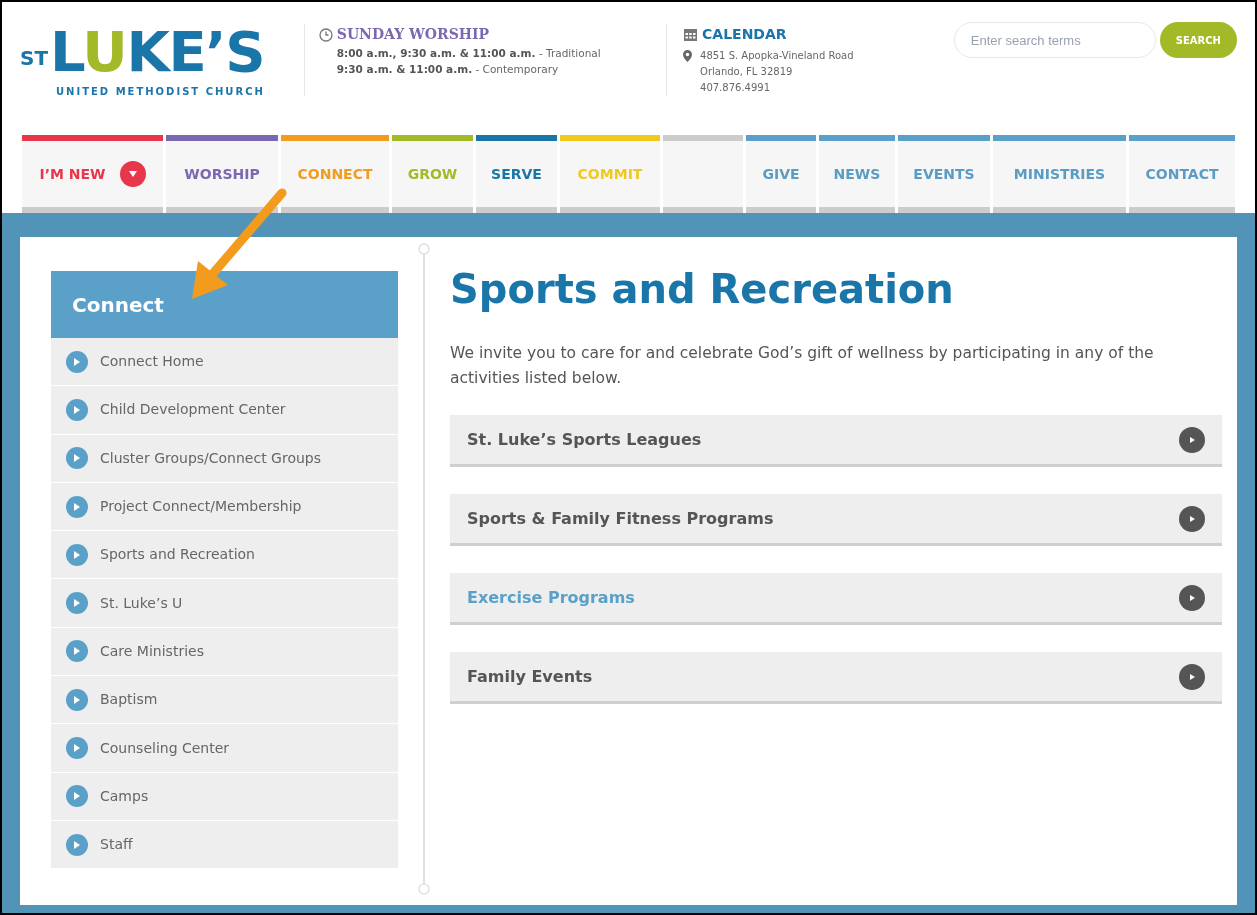 The image size is (1257, 915). I want to click on address-line: 4851 S. Apopka-Vineland Road, so click(777, 56).